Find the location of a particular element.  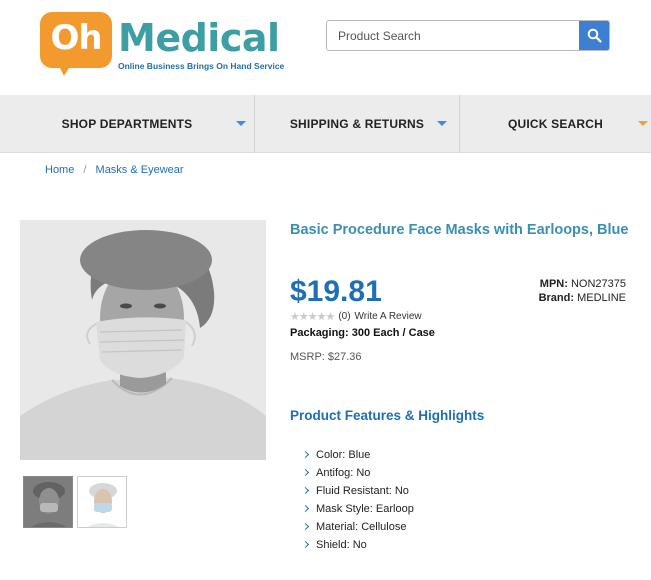

feature-item: Material: Cellulose is located at coordinates (357, 527).